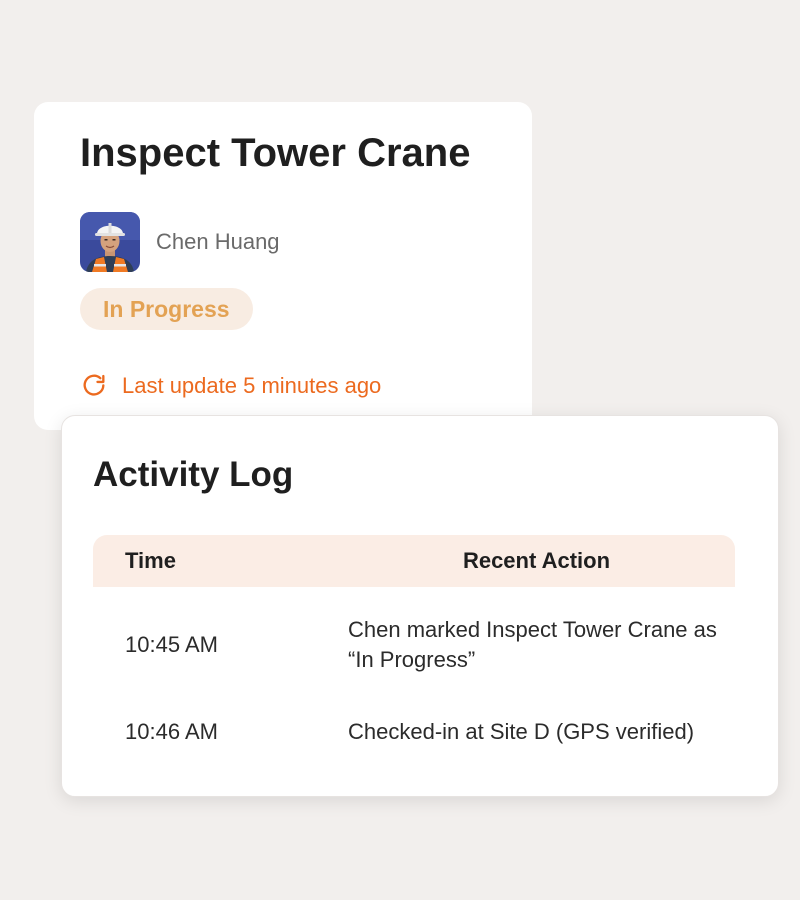  I want to click on column-header-recent-action: Recent Action, so click(536, 560).